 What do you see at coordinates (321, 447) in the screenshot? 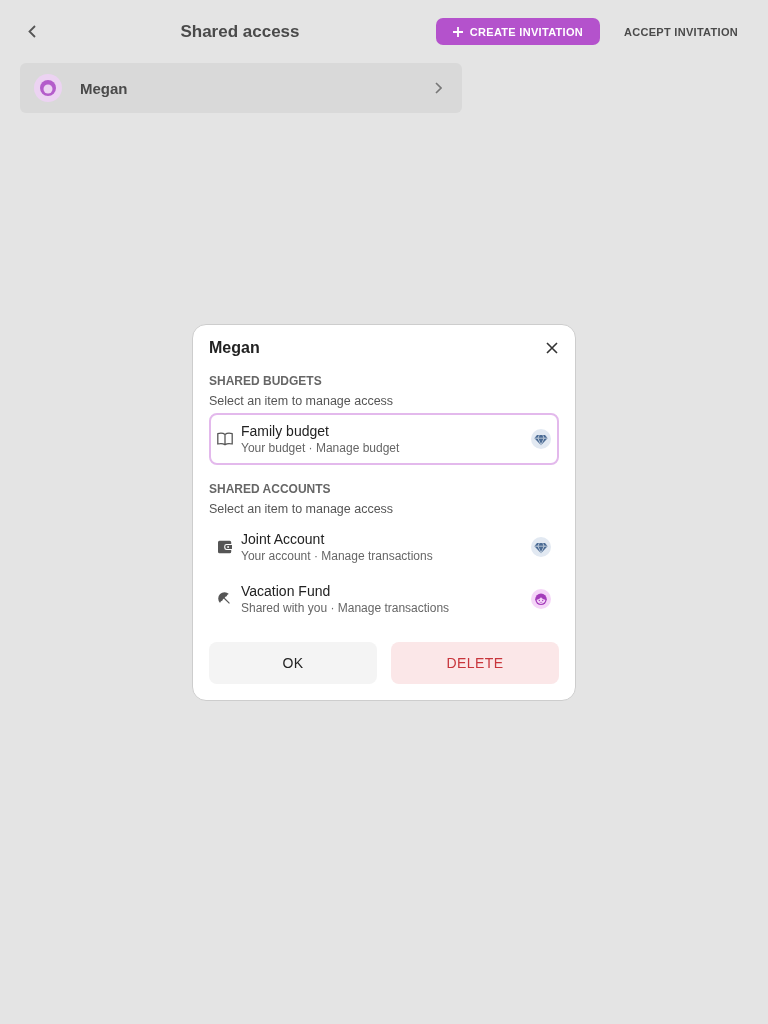
I see `item-subtitle: Your budget · Manage budget` at bounding box center [321, 447].